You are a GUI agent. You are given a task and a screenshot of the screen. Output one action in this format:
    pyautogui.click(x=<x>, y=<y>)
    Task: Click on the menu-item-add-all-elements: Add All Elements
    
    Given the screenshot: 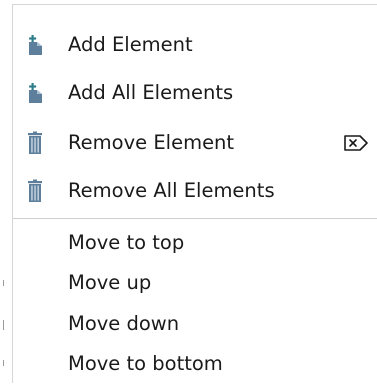 What is the action you would take?
    pyautogui.click(x=195, y=93)
    